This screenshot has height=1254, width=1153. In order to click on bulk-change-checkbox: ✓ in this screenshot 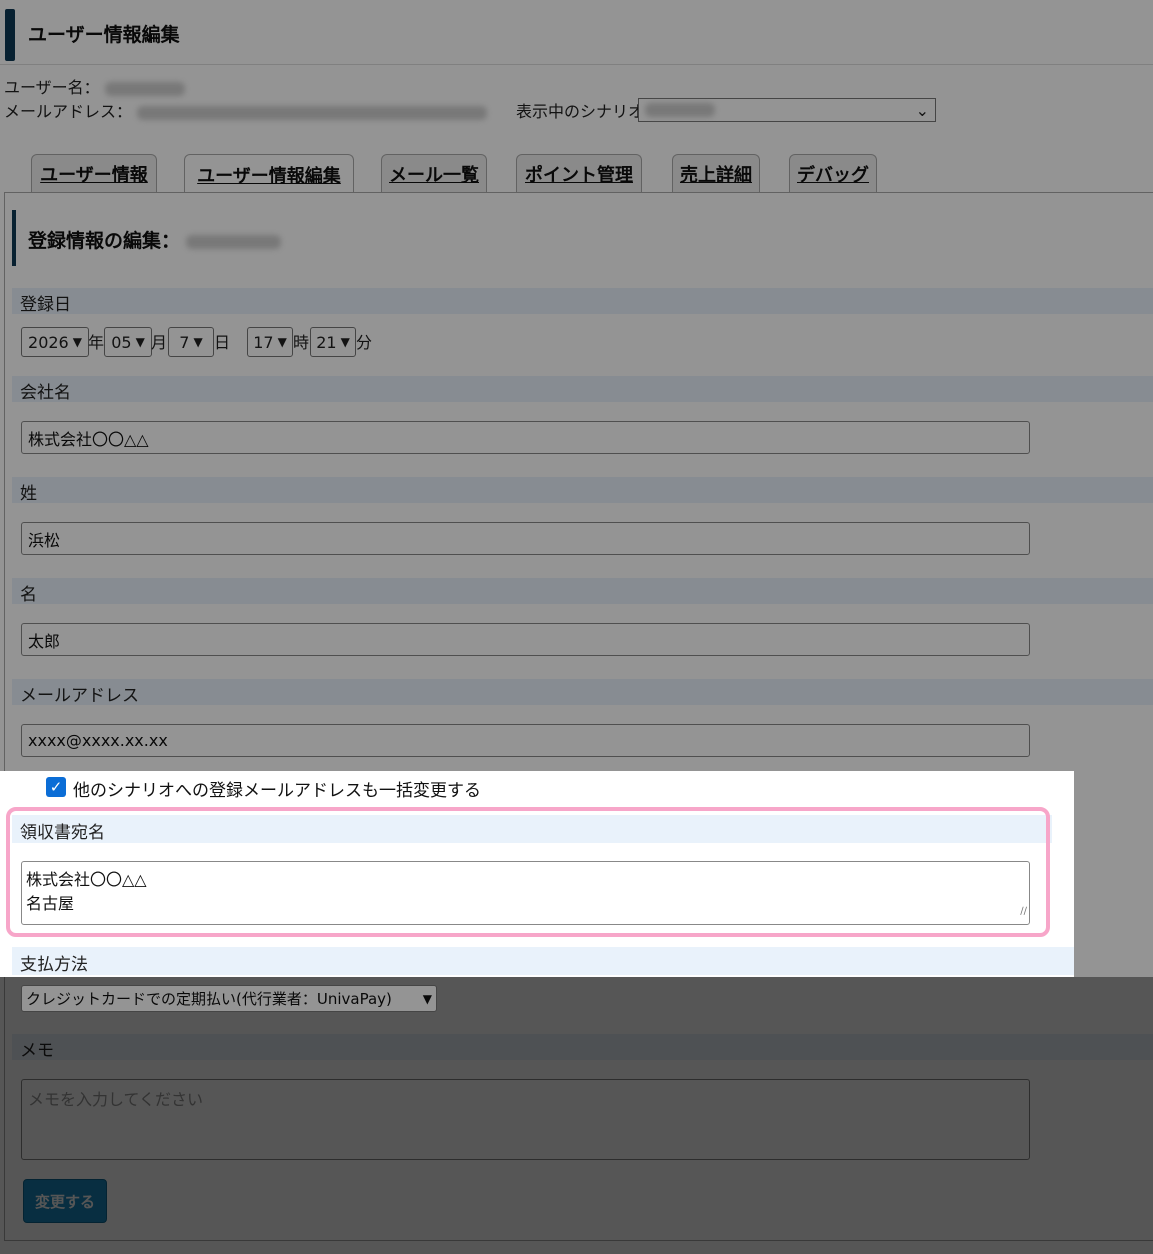, I will do `click(56, 787)`.